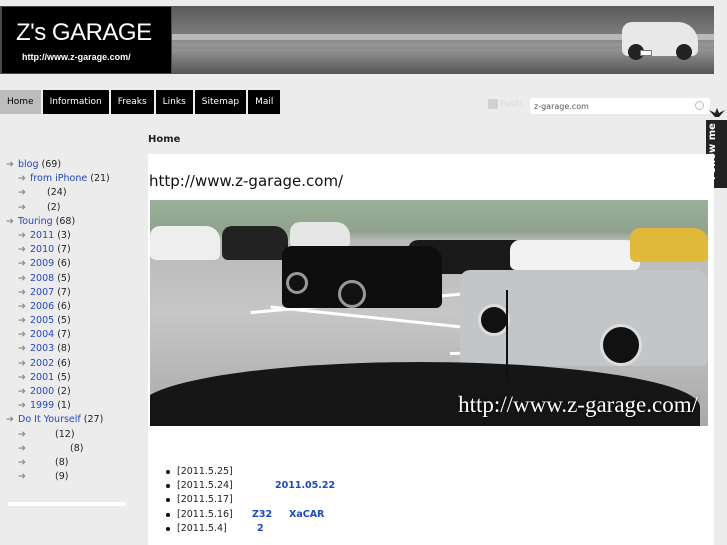  What do you see at coordinates (28, 164) in the screenshot?
I see `category-label: blog` at bounding box center [28, 164].